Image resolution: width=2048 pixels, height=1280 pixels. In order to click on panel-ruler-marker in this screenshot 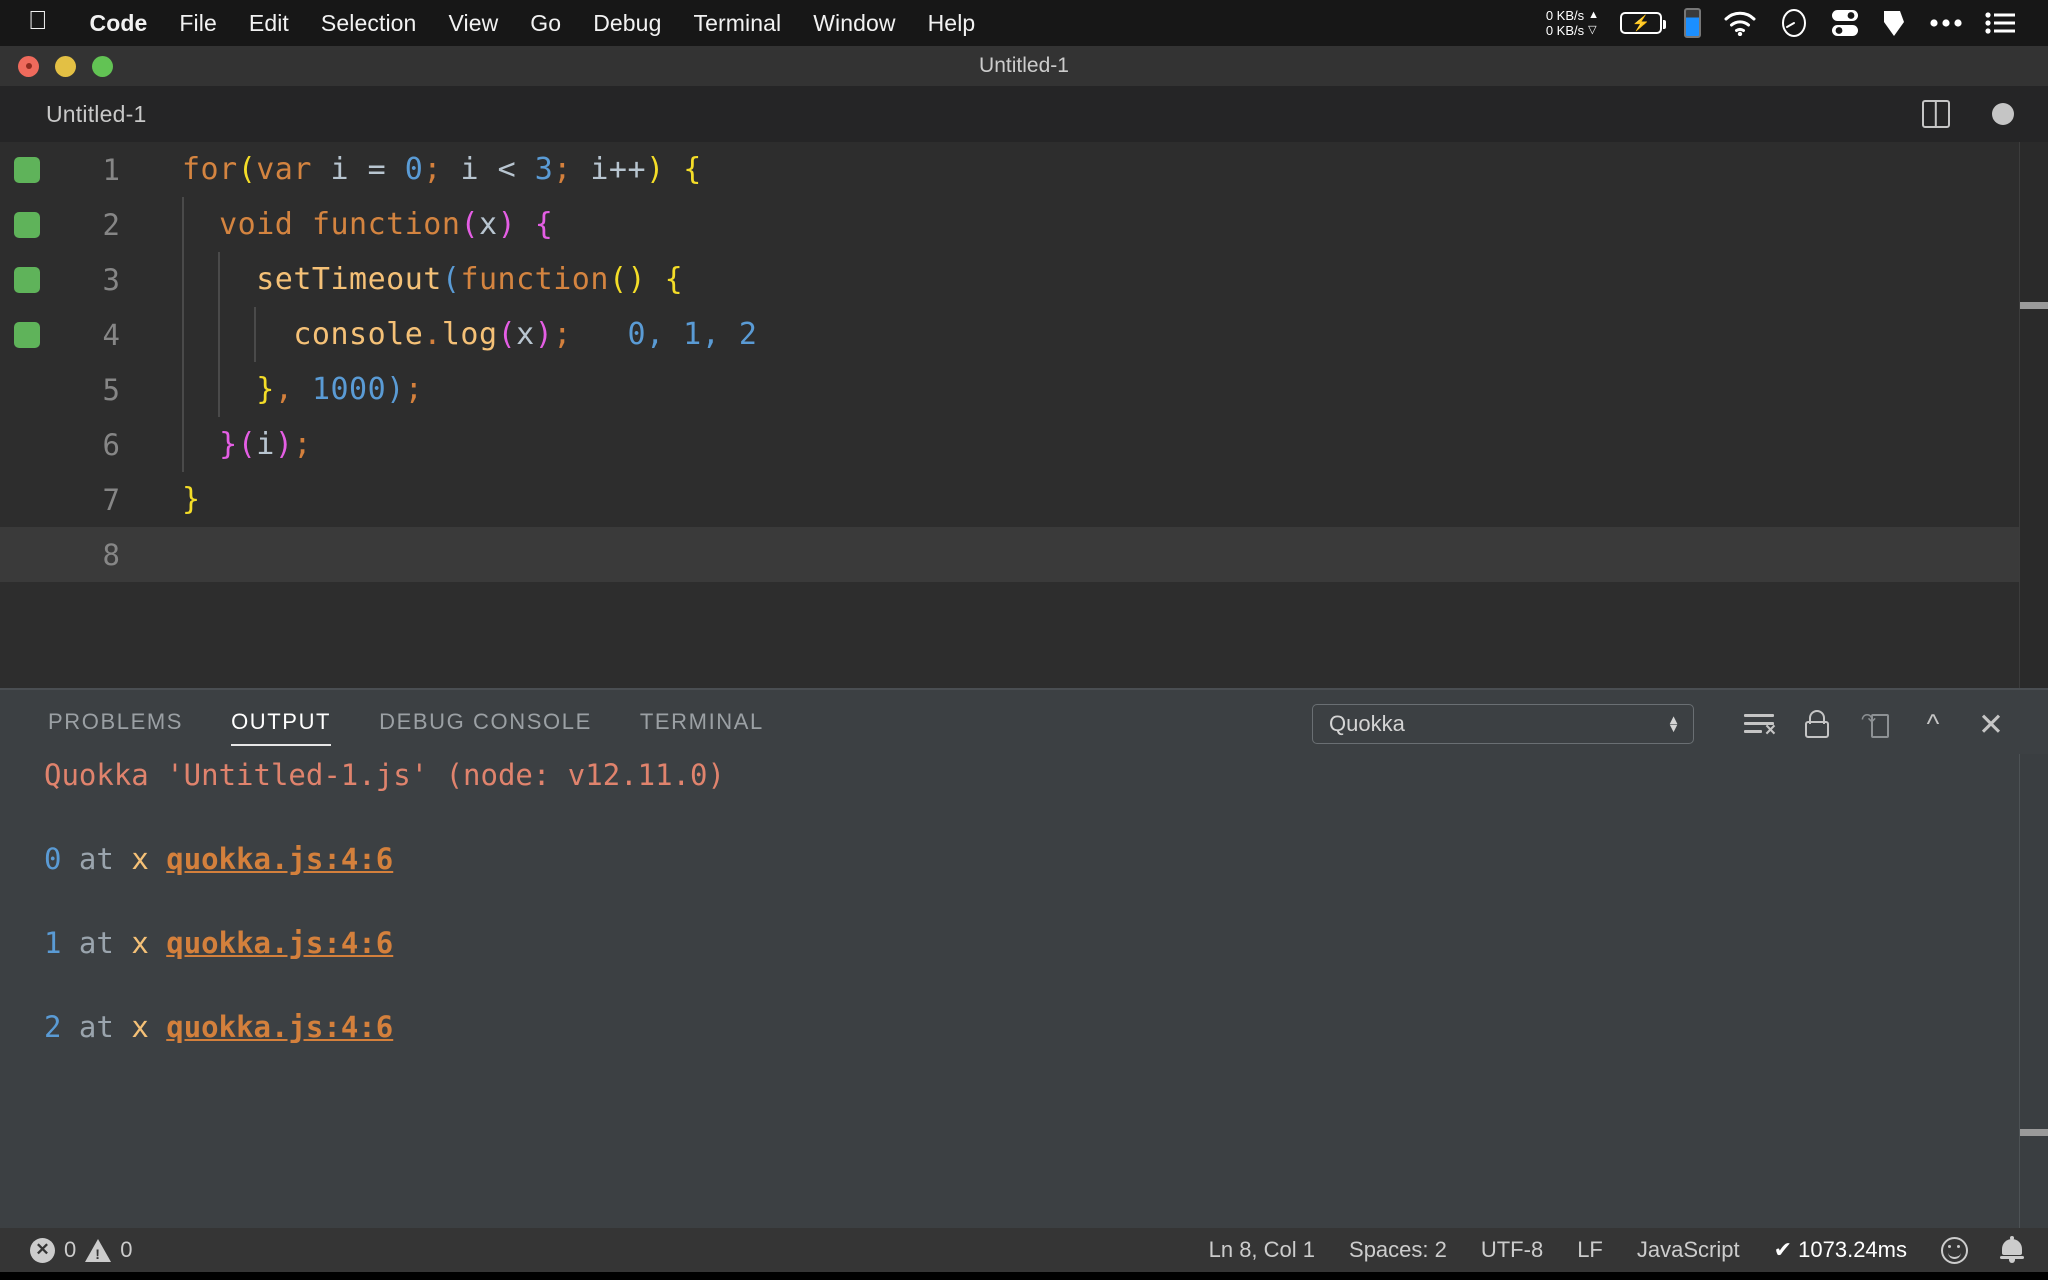, I will do `click(2034, 1132)`.